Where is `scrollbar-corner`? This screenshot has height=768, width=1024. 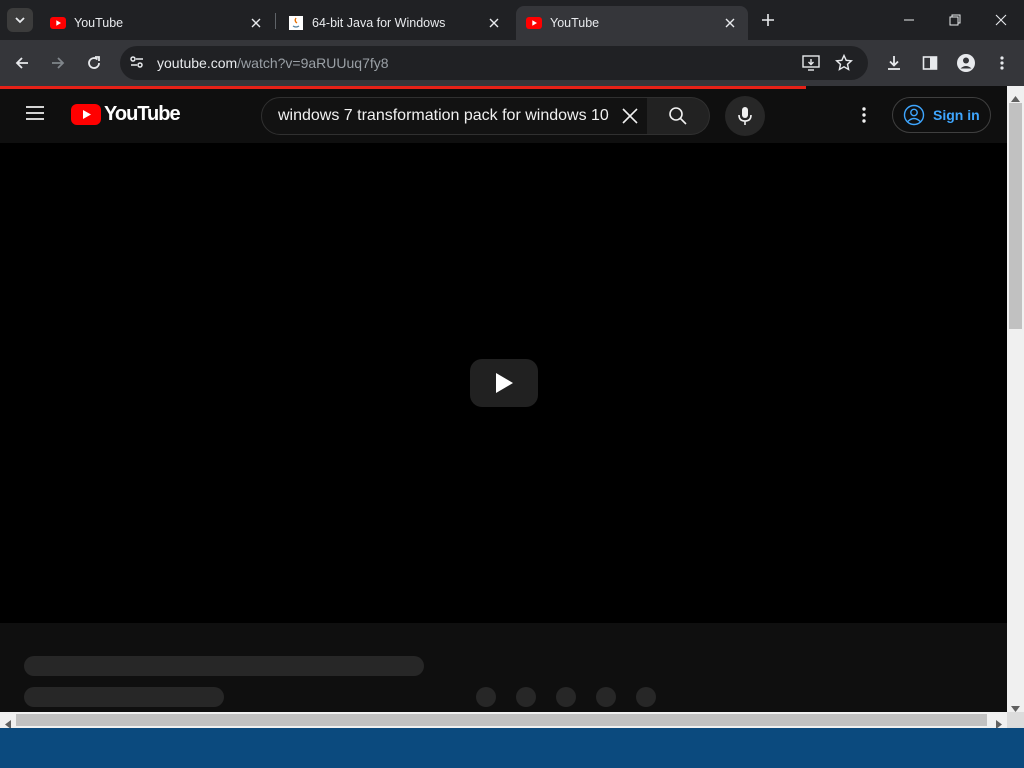
scrollbar-corner is located at coordinates (1015, 720).